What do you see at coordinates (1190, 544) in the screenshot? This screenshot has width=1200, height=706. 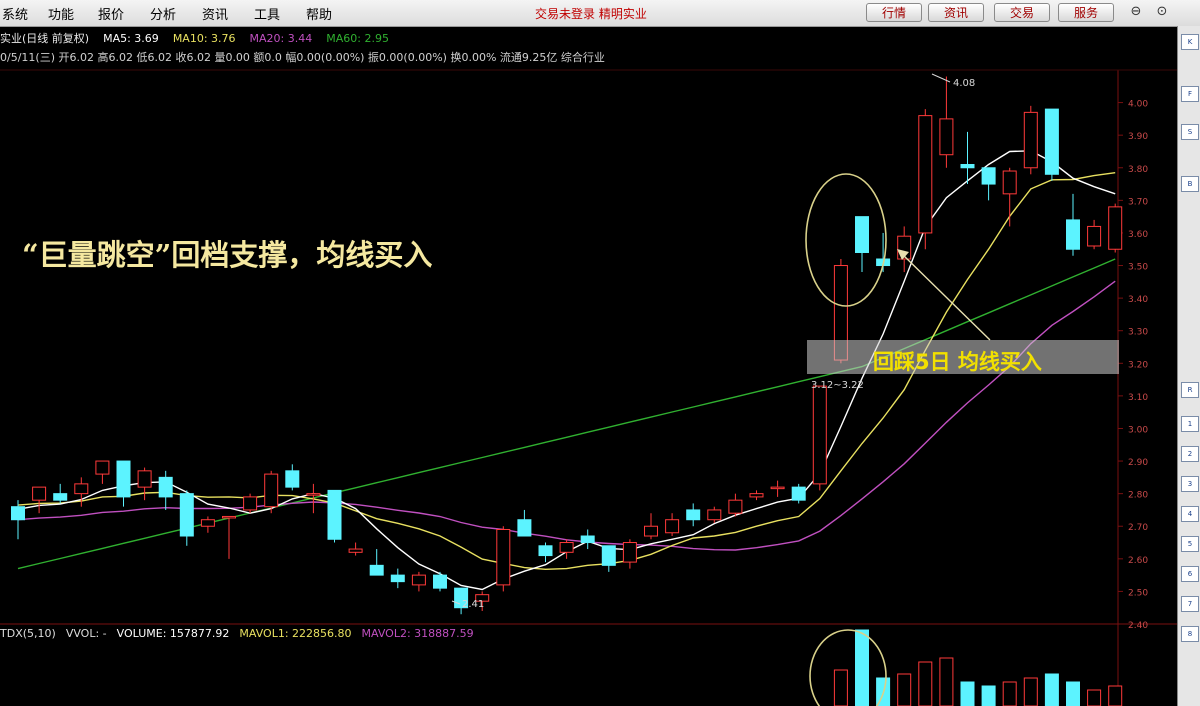 I see `toolbar-button-icon: 5` at bounding box center [1190, 544].